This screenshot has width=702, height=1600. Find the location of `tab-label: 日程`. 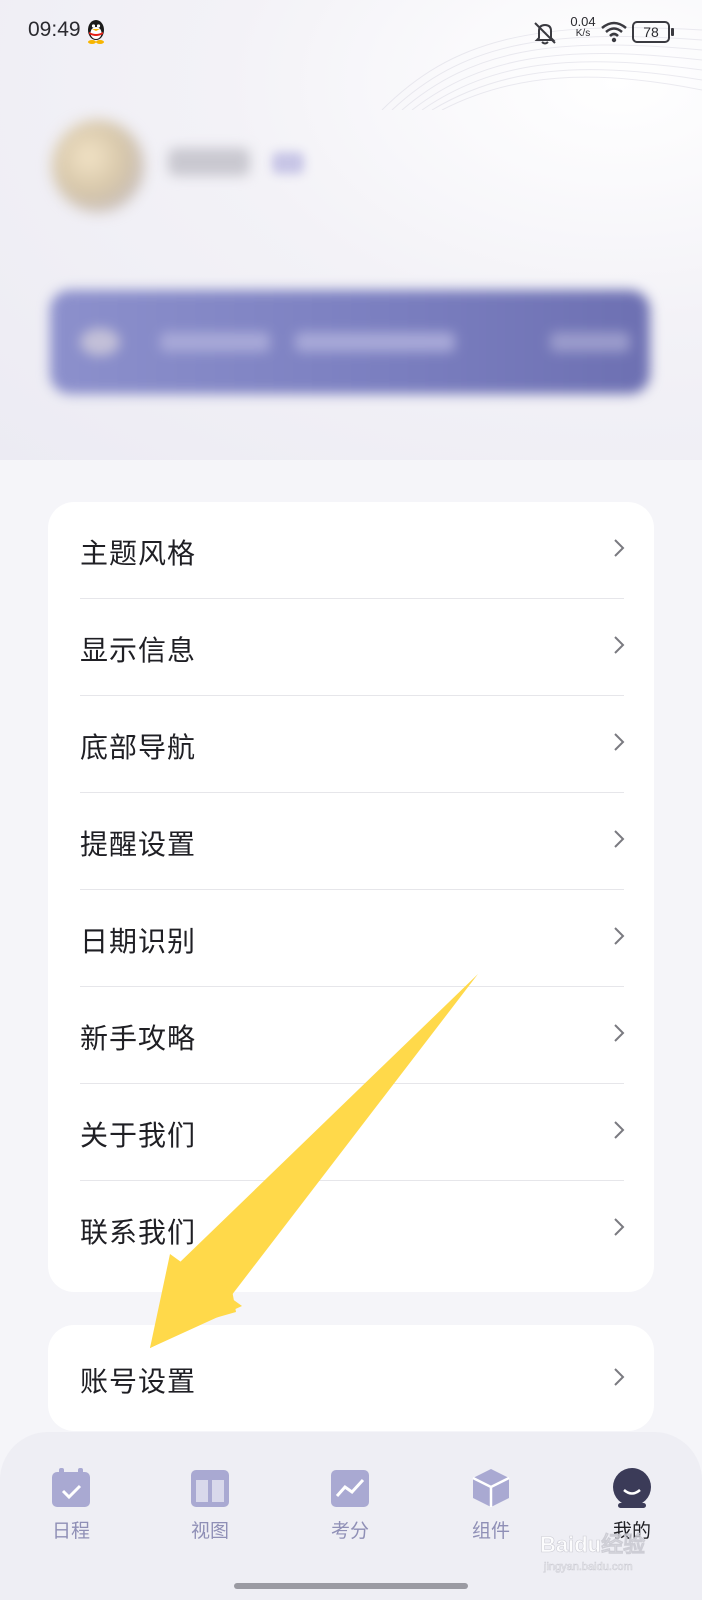

tab-label: 日程 is located at coordinates (70, 1531).